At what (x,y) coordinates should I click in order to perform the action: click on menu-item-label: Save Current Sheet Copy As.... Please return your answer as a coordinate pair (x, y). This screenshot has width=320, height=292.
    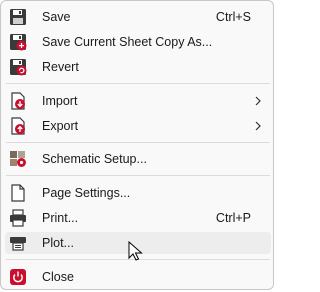
    Looking at the image, I should click on (127, 42).